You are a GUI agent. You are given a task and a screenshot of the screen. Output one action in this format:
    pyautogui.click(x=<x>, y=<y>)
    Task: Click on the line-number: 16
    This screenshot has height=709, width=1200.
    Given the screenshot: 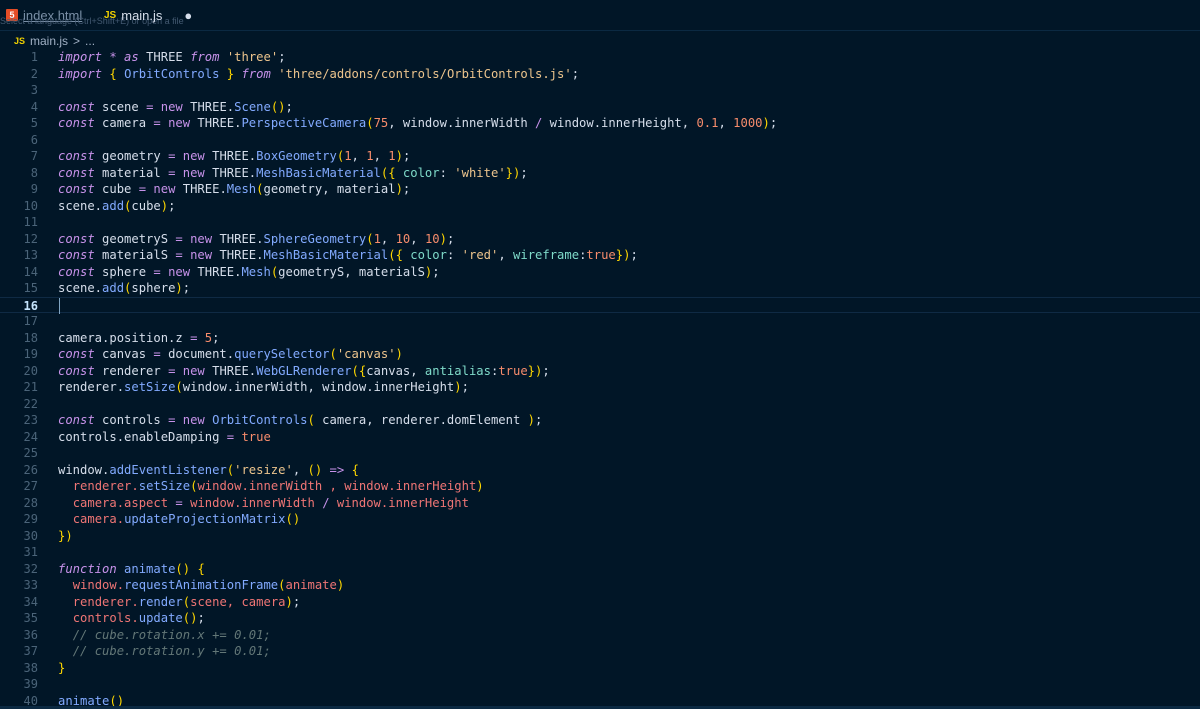 What is the action you would take?
    pyautogui.click(x=30, y=305)
    